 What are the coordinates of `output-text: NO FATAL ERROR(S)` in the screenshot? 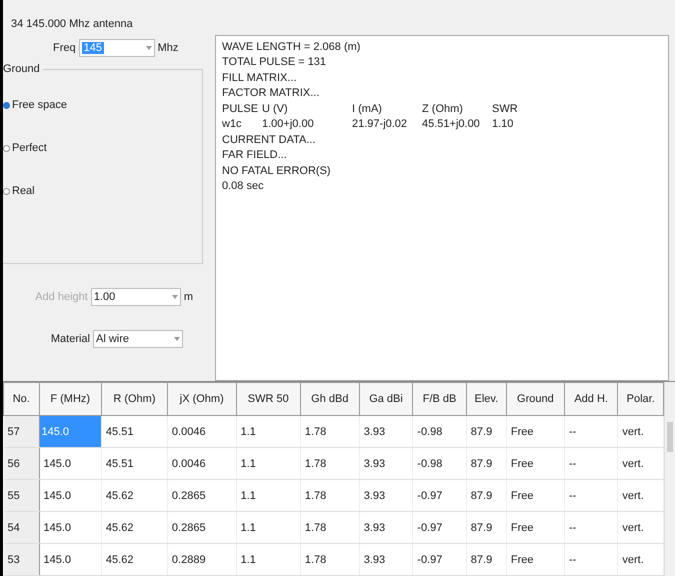 It's located at (276, 170).